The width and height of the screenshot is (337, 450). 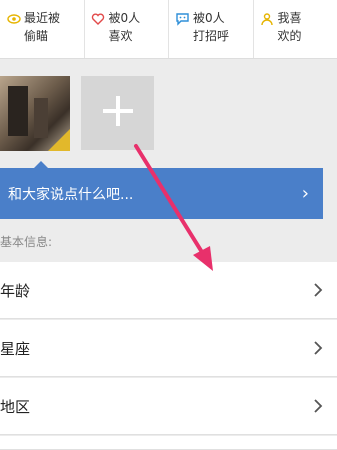 I want to click on list-item-age: 年龄, so click(x=168, y=290).